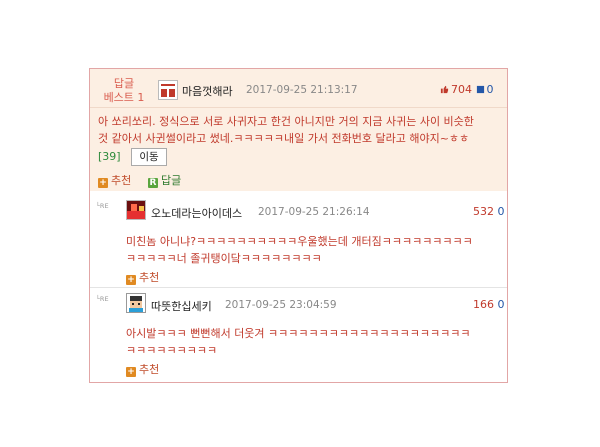 The image size is (600, 447). I want to click on upvote-count: 704, so click(461, 89).